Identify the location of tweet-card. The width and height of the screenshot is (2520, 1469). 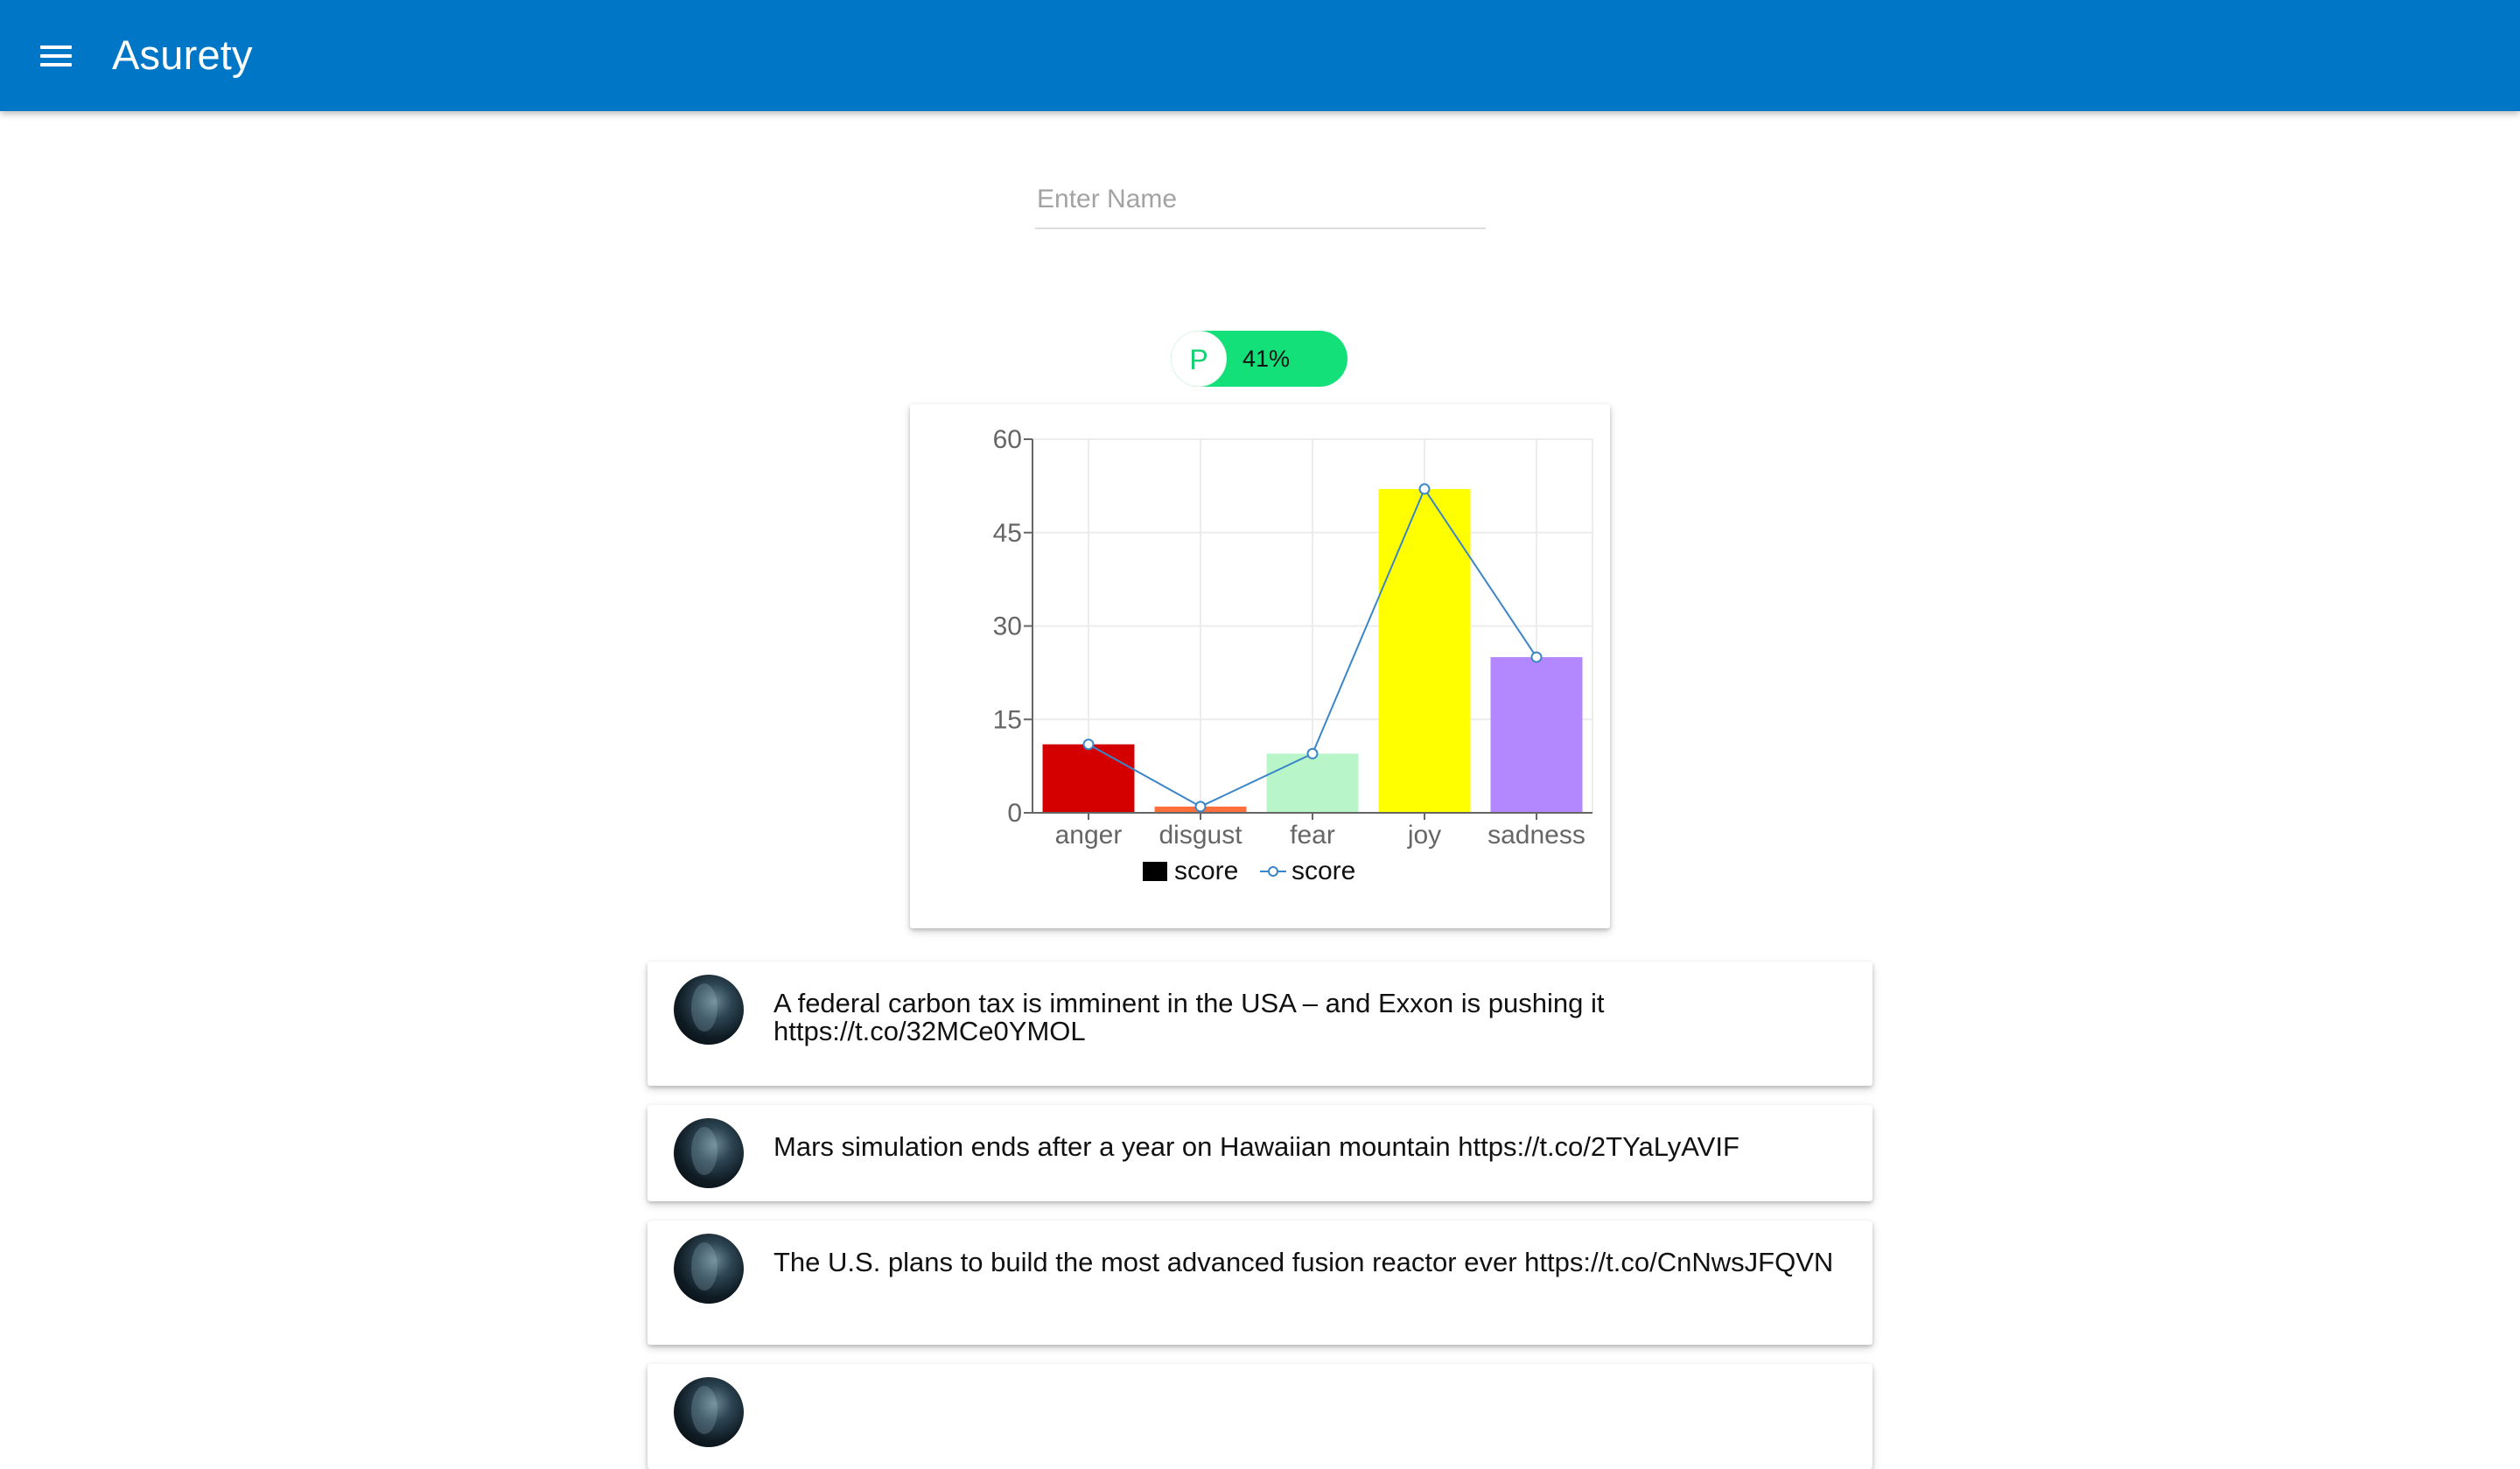
(1260, 1417).